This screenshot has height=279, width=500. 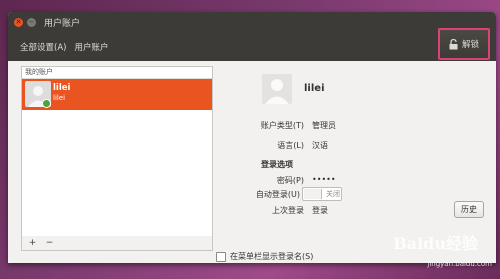 I want to click on show-name-checkbox, so click(x=221, y=256).